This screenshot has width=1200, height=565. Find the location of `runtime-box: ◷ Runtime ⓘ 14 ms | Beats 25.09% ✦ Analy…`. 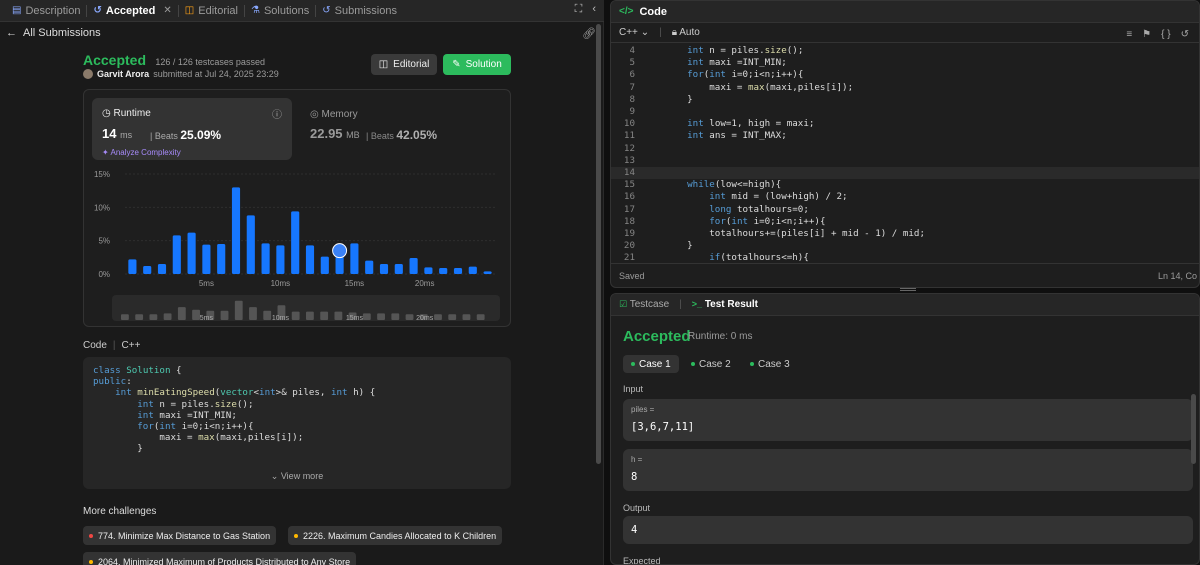

runtime-box: ◷ Runtime ⓘ 14 ms | Beats 25.09% ✦ Analy… is located at coordinates (192, 129).